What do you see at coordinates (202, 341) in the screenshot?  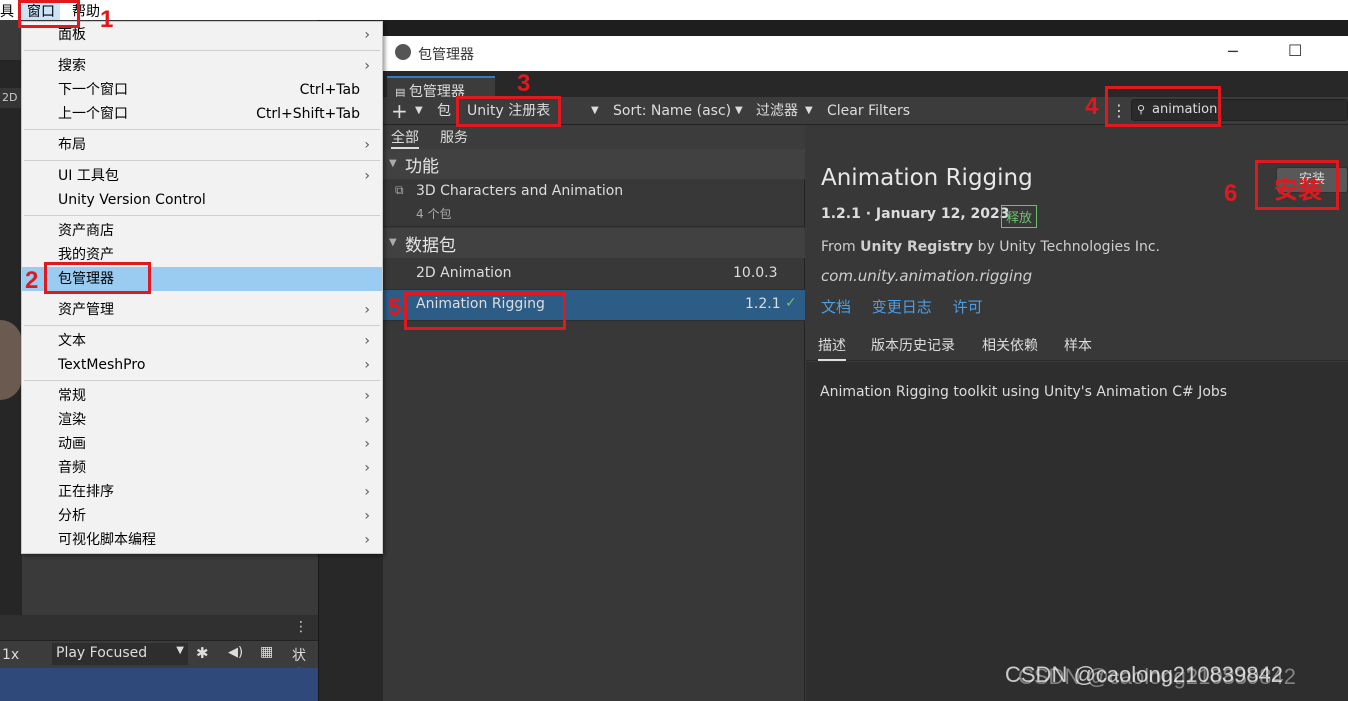 I see `menu-item-text: 文本 ›` at bounding box center [202, 341].